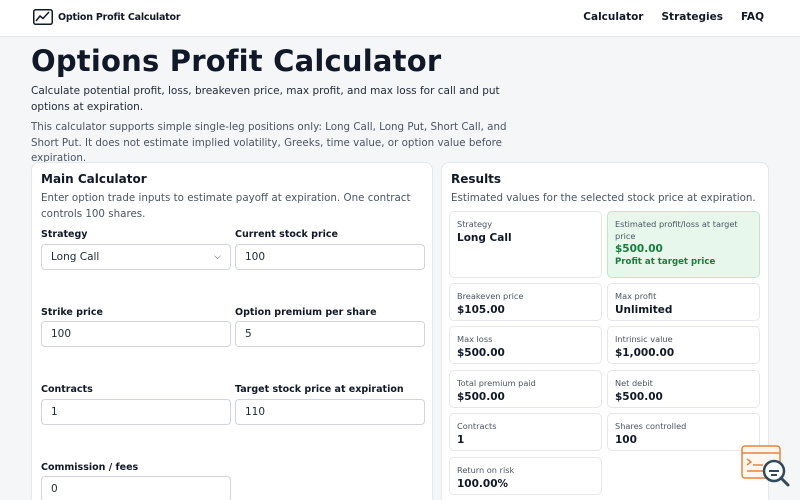 The image size is (800, 500). What do you see at coordinates (683, 389) in the screenshot?
I see `result-tile-net-debit: Net debit $500.00` at bounding box center [683, 389].